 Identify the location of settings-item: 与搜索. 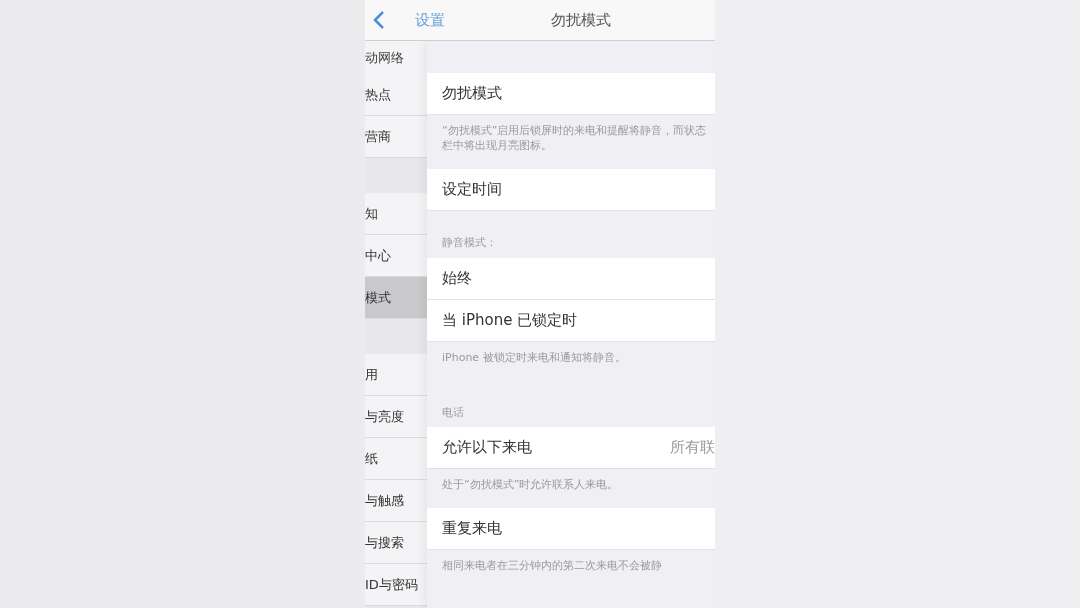
(396, 543).